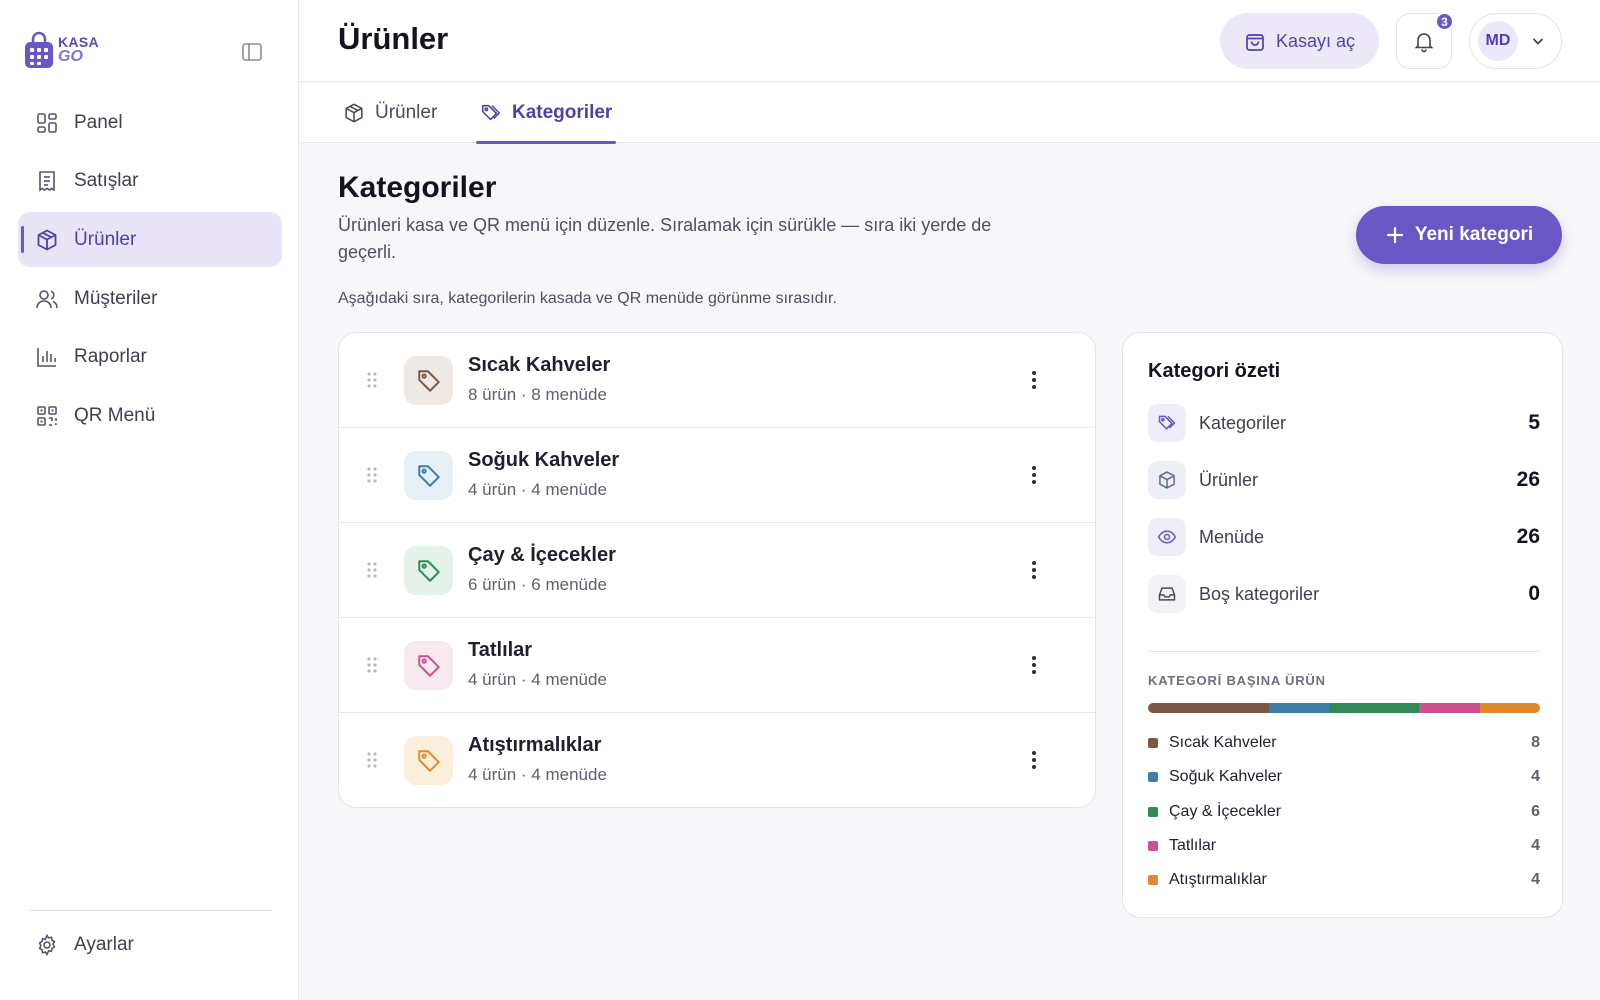 The width and height of the screenshot is (1600, 1000). I want to click on sidebar-item-sales: Satışlar, so click(150, 181).